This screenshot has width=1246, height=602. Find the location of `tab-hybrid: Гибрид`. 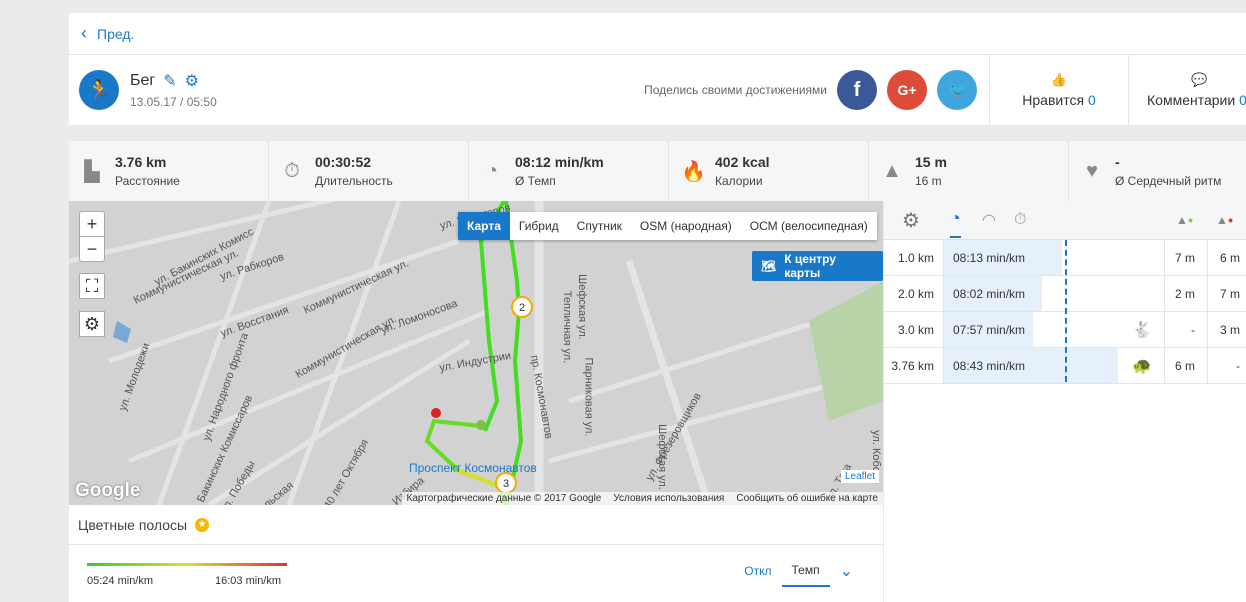

tab-hybrid: Гибрид is located at coordinates (539, 226).